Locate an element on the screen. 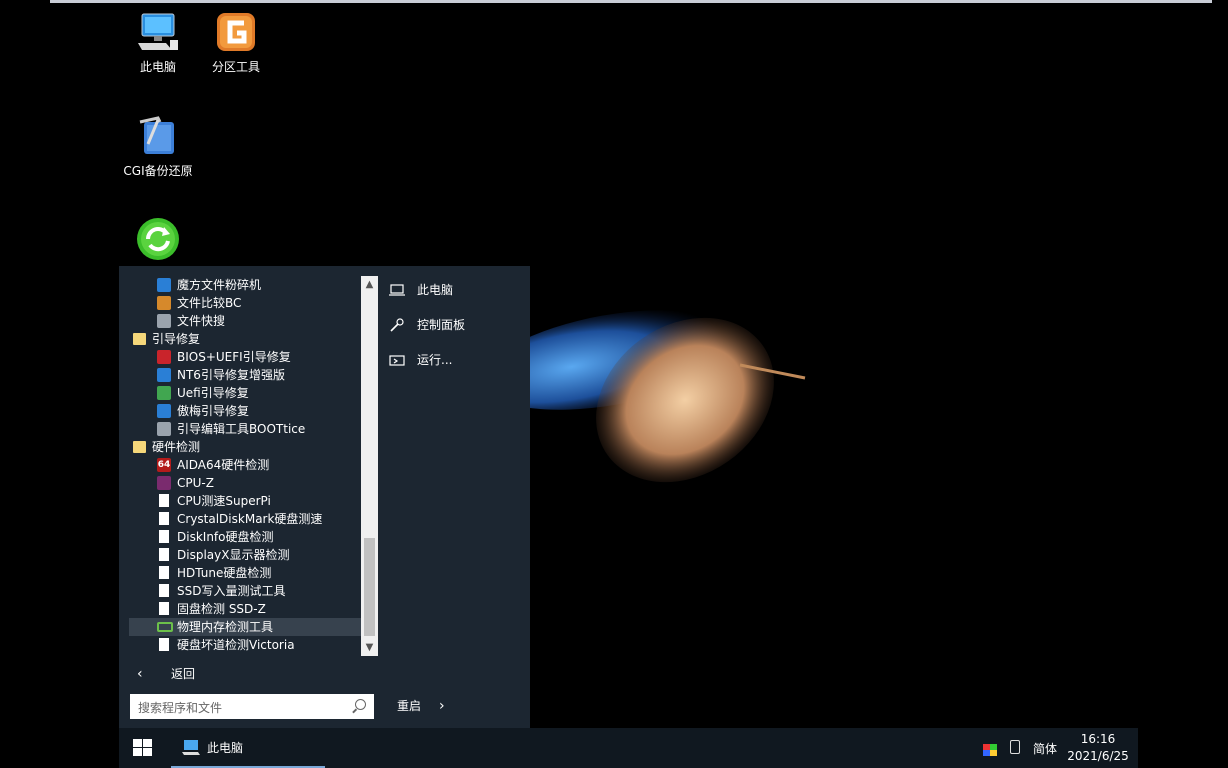 Image resolution: width=1228 pixels, height=768 pixels. partition-tool-icon is located at coordinates (236, 32).